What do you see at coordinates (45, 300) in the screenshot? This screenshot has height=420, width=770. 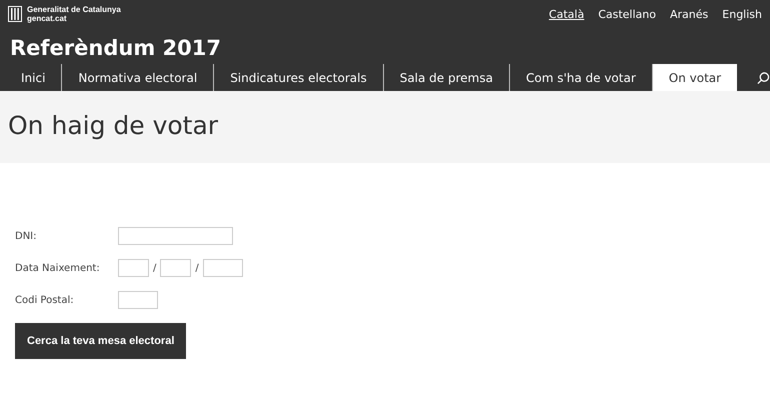 I see `field-label: Codi Postal:` at bounding box center [45, 300].